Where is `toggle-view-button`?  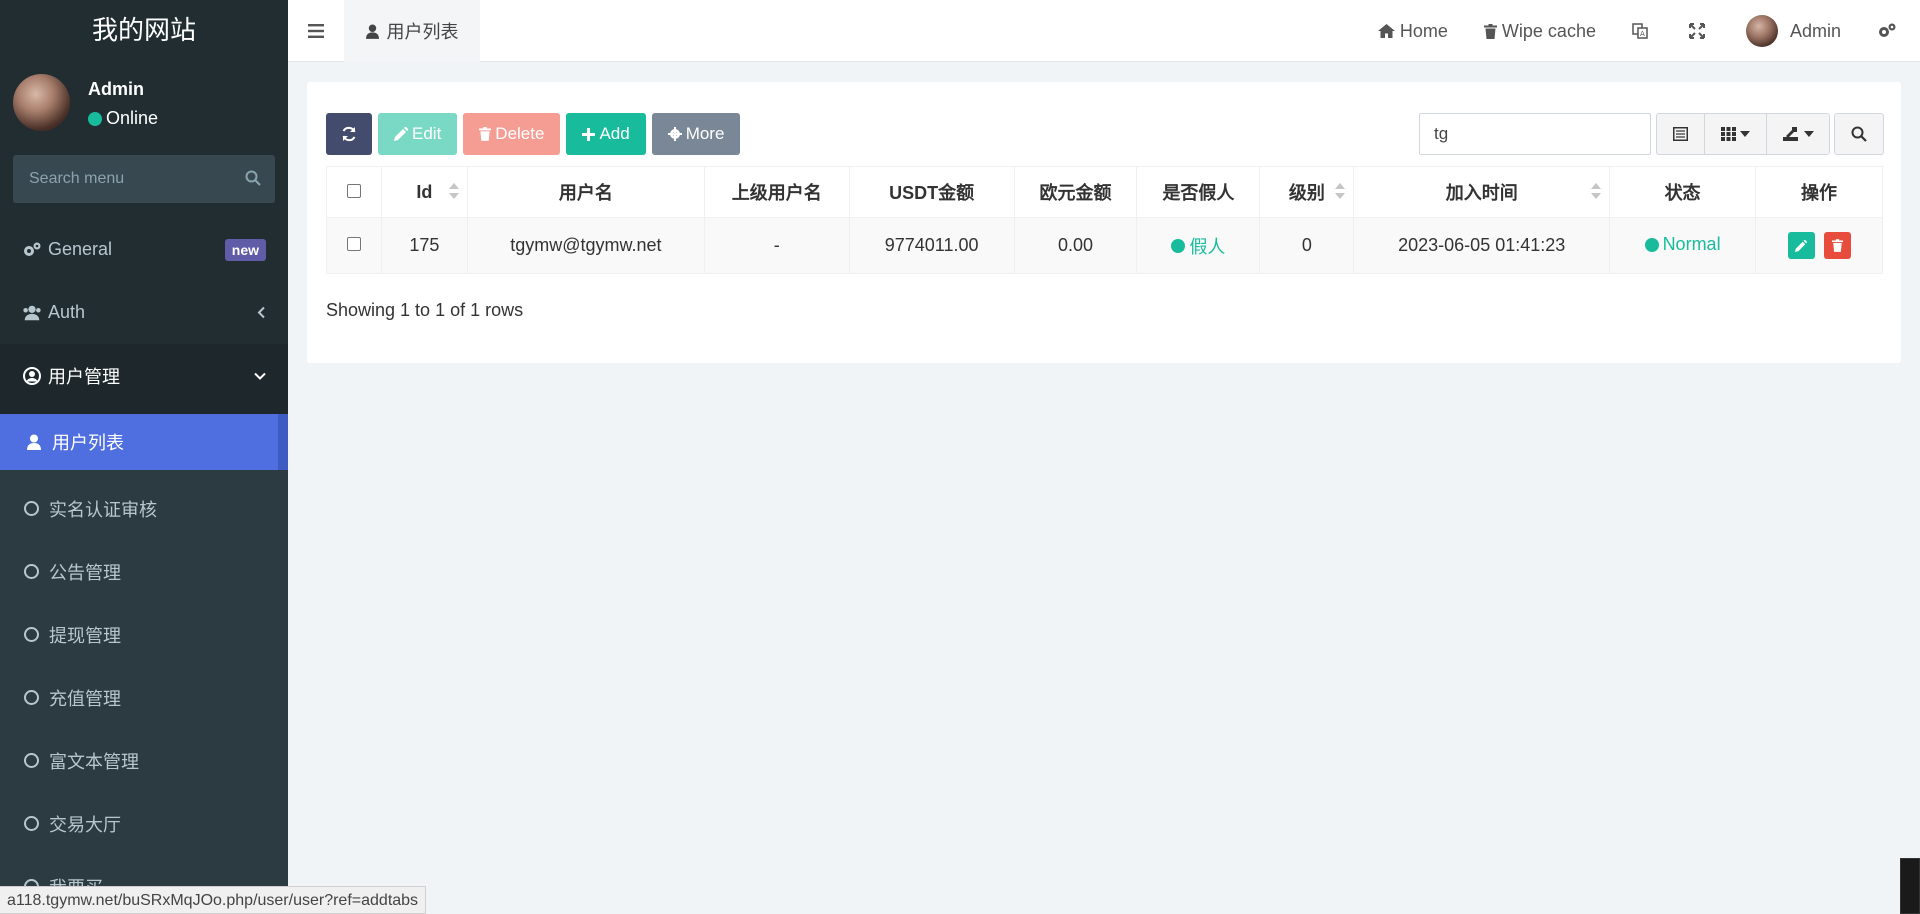 toggle-view-button is located at coordinates (1681, 134).